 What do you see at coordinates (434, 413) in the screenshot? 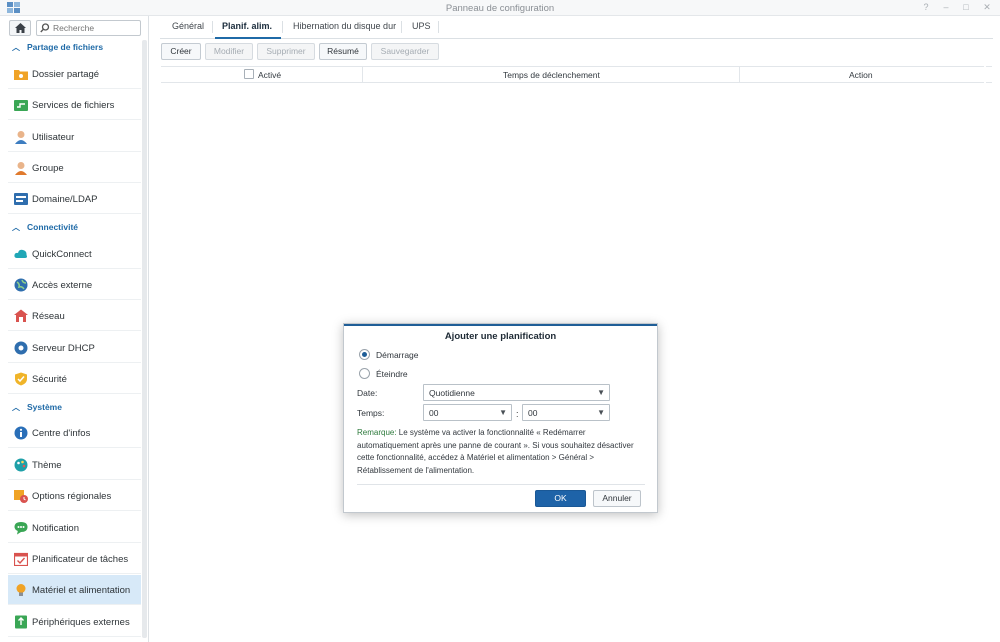
I see `hour-select-value: 00` at bounding box center [434, 413].